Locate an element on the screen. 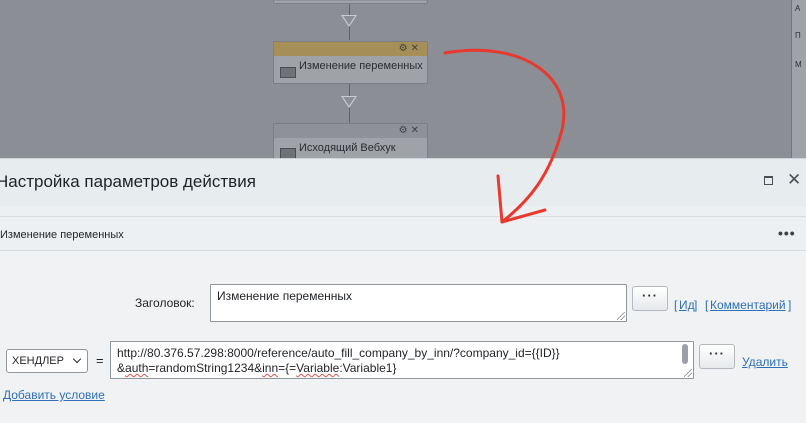 The width and height of the screenshot is (806, 423). divider is located at coordinates (403, 216).